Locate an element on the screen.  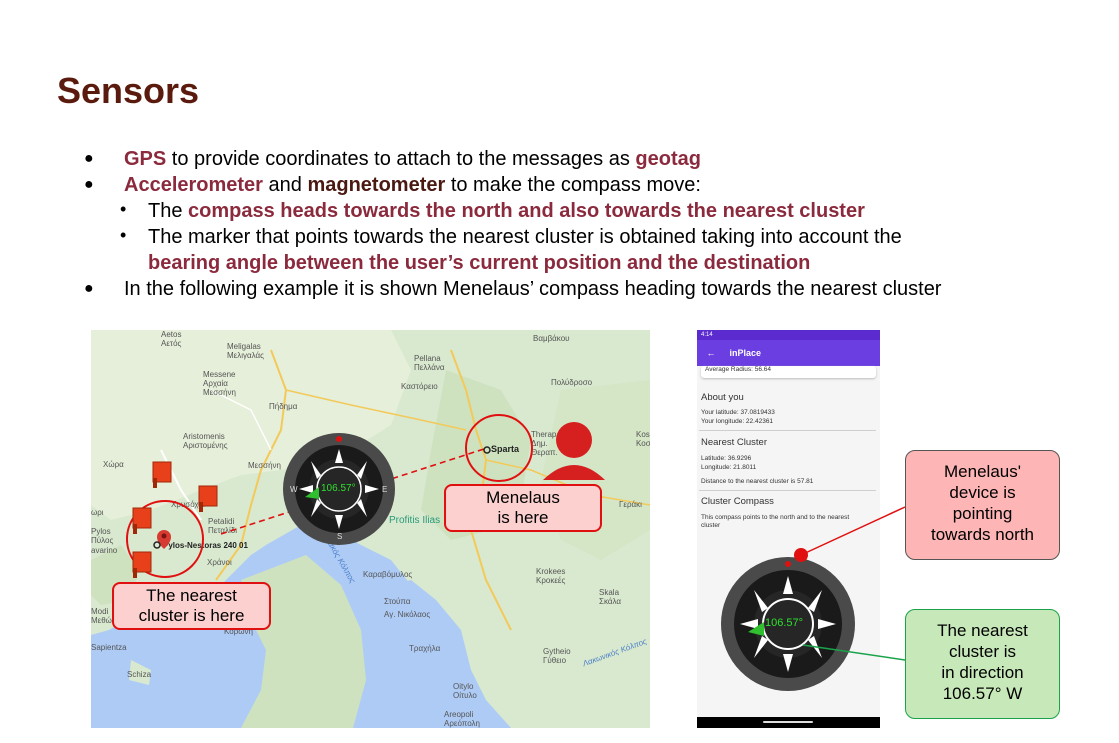
gps-term: GPS is located at coordinates (145, 159).